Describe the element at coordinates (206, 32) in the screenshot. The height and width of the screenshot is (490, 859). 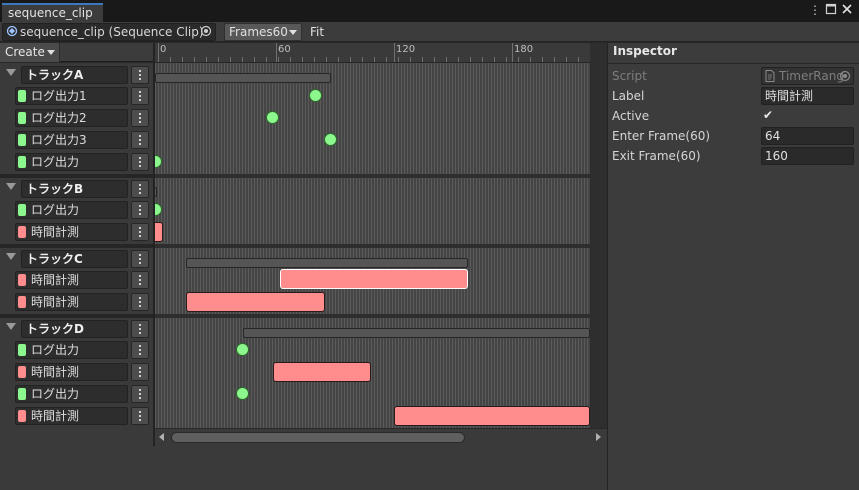
I see `object-picker-icon` at that location.